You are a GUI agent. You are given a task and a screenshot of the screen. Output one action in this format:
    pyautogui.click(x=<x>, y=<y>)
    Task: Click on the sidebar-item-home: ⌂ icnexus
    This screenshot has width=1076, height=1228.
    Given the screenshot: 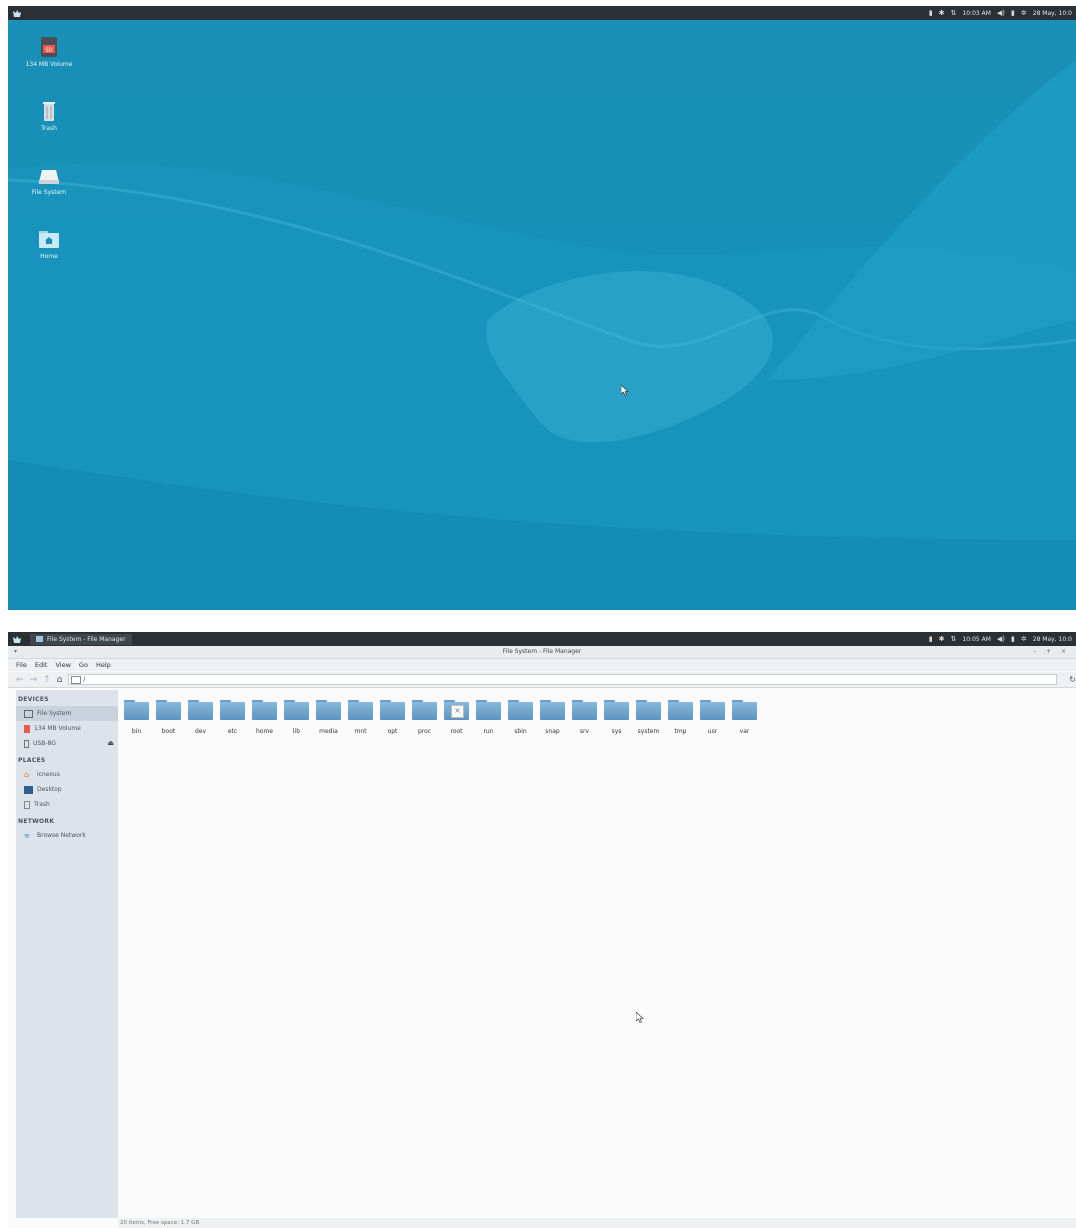 What is the action you would take?
    pyautogui.click(x=67, y=774)
    